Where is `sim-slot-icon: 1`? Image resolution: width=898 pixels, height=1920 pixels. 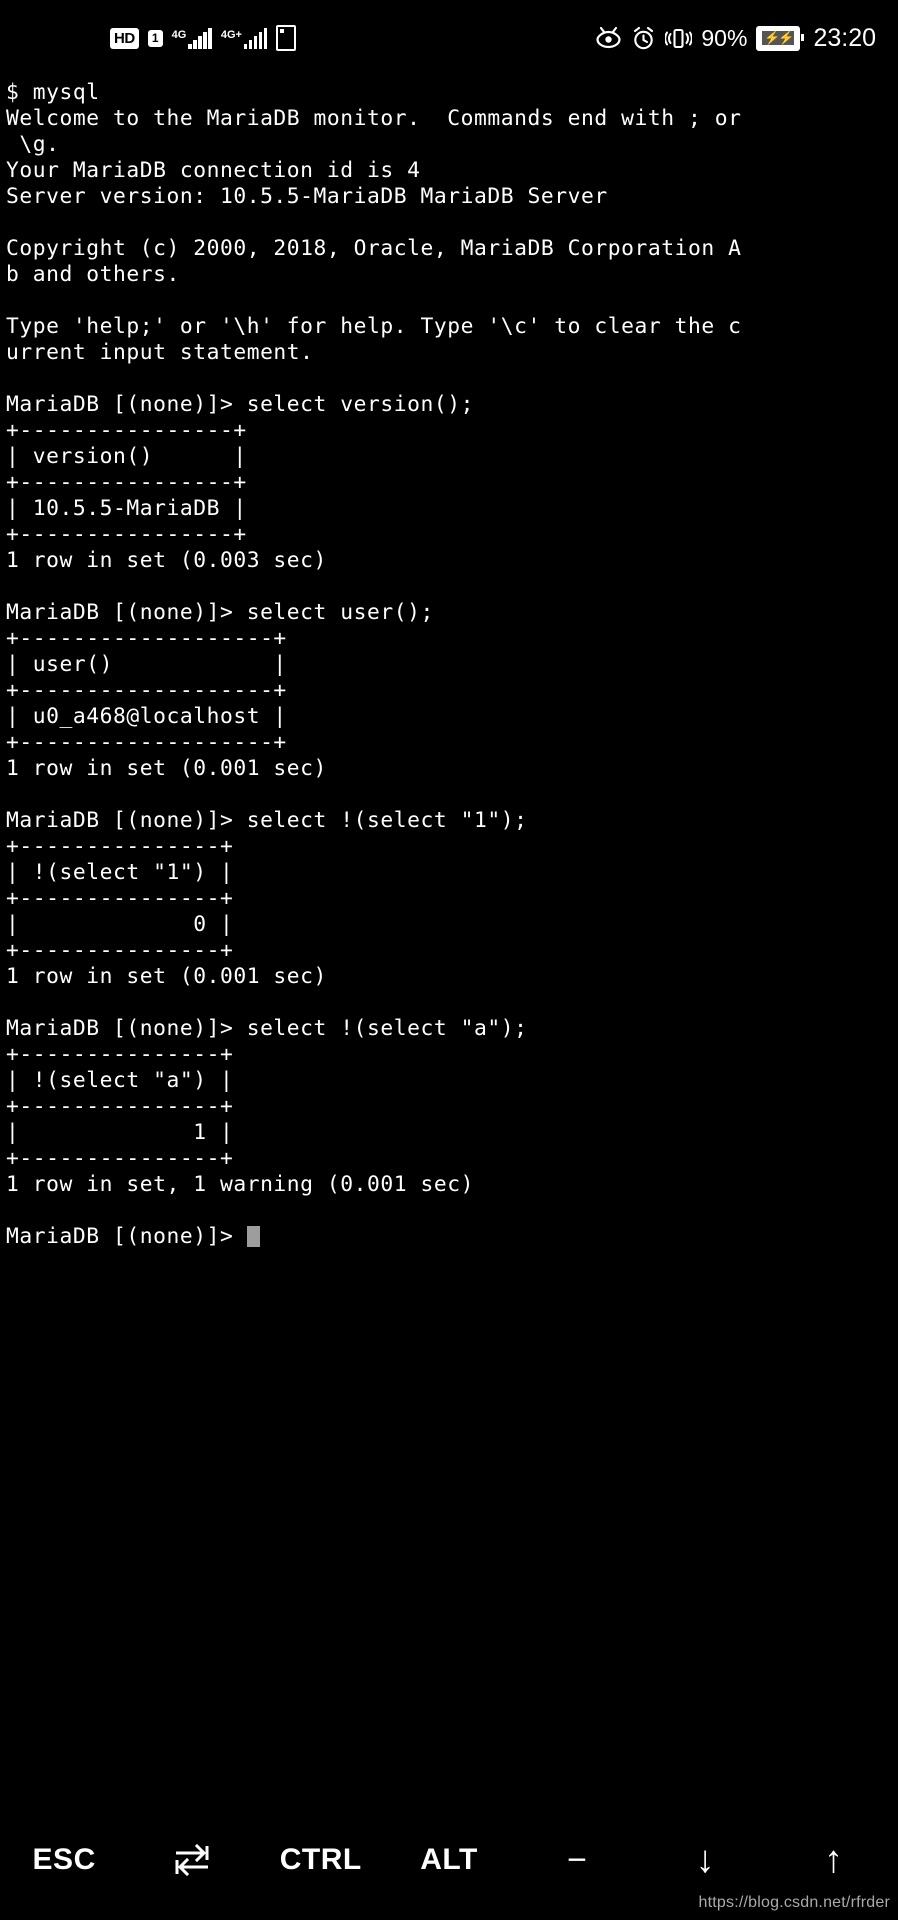
sim-slot-icon: 1 is located at coordinates (155, 38).